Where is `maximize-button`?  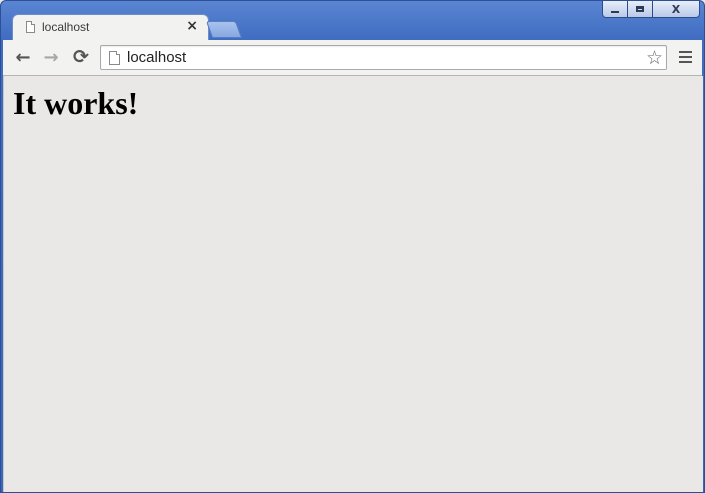
maximize-button is located at coordinates (640, 9).